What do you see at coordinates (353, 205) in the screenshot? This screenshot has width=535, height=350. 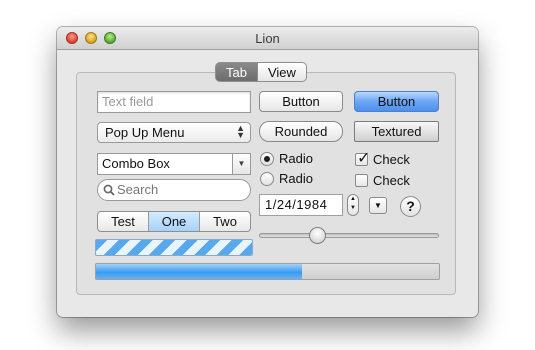 I see `date-stepper: ▲ ▼` at bounding box center [353, 205].